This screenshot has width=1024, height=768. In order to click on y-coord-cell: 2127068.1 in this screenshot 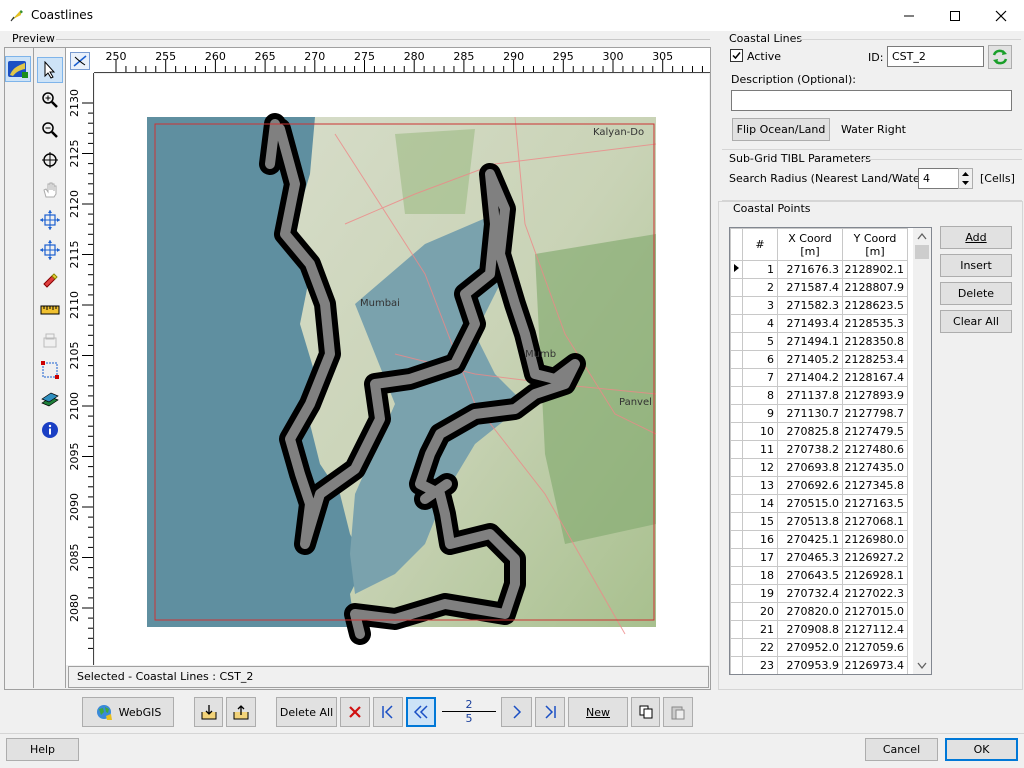, I will do `click(875, 521)`.